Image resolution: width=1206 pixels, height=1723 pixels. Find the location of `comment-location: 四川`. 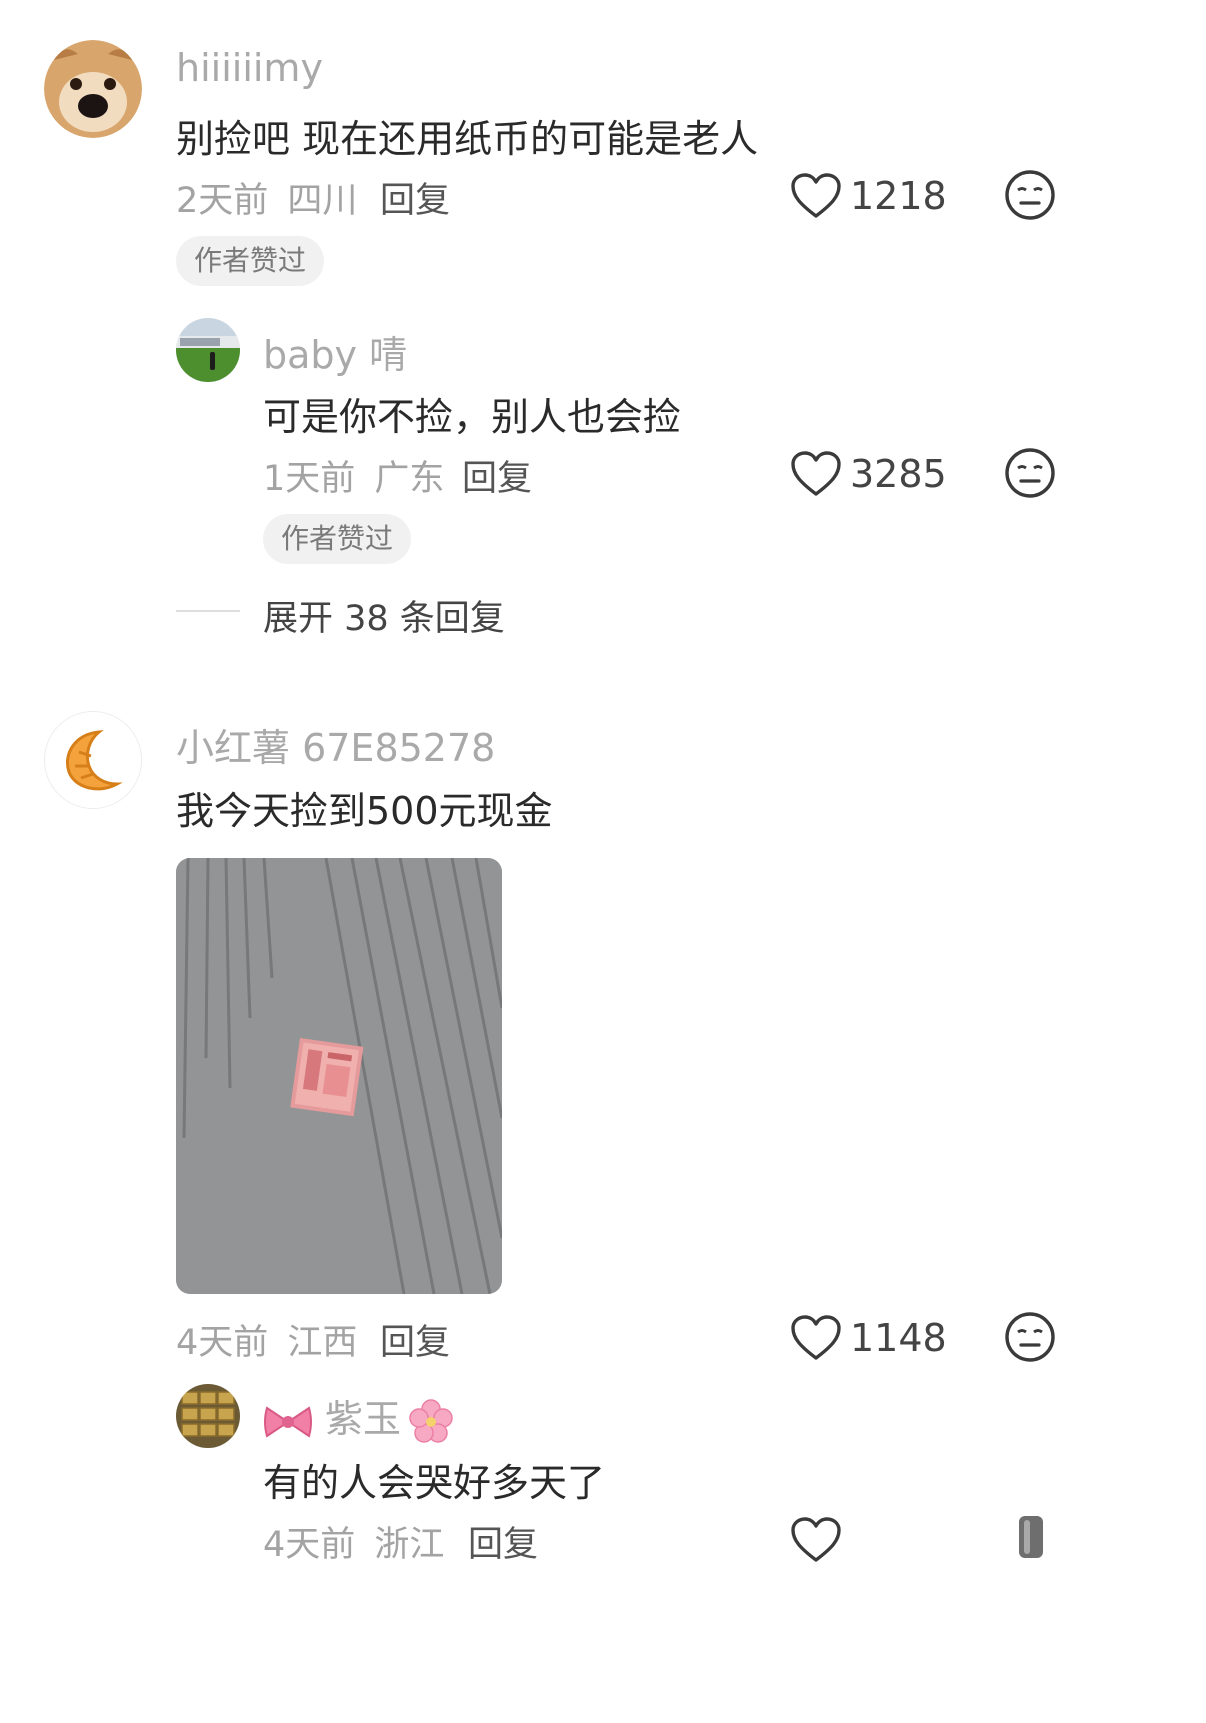

comment-location: 四川 is located at coordinates (322, 201).